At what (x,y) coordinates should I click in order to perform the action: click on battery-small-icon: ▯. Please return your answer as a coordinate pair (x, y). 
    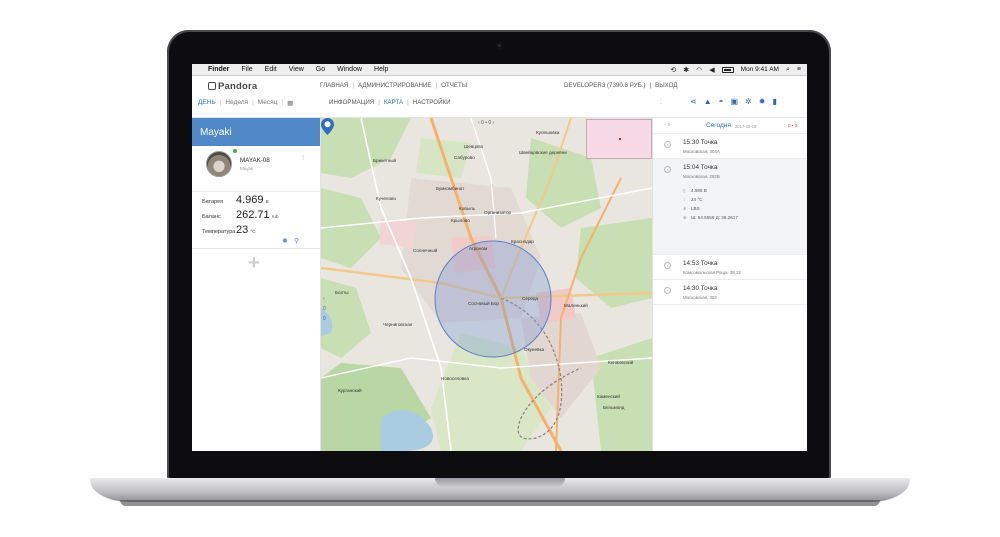
    Looking at the image, I should click on (684, 190).